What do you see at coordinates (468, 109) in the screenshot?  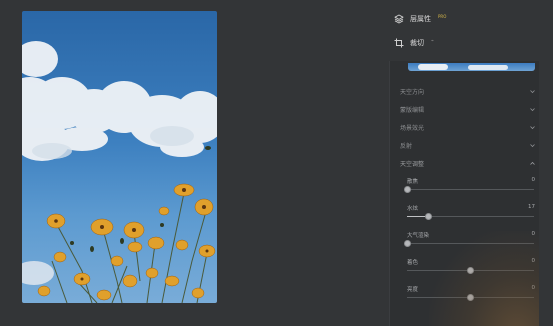 I see `section-mask-edit: 蒙版编辑` at bounding box center [468, 109].